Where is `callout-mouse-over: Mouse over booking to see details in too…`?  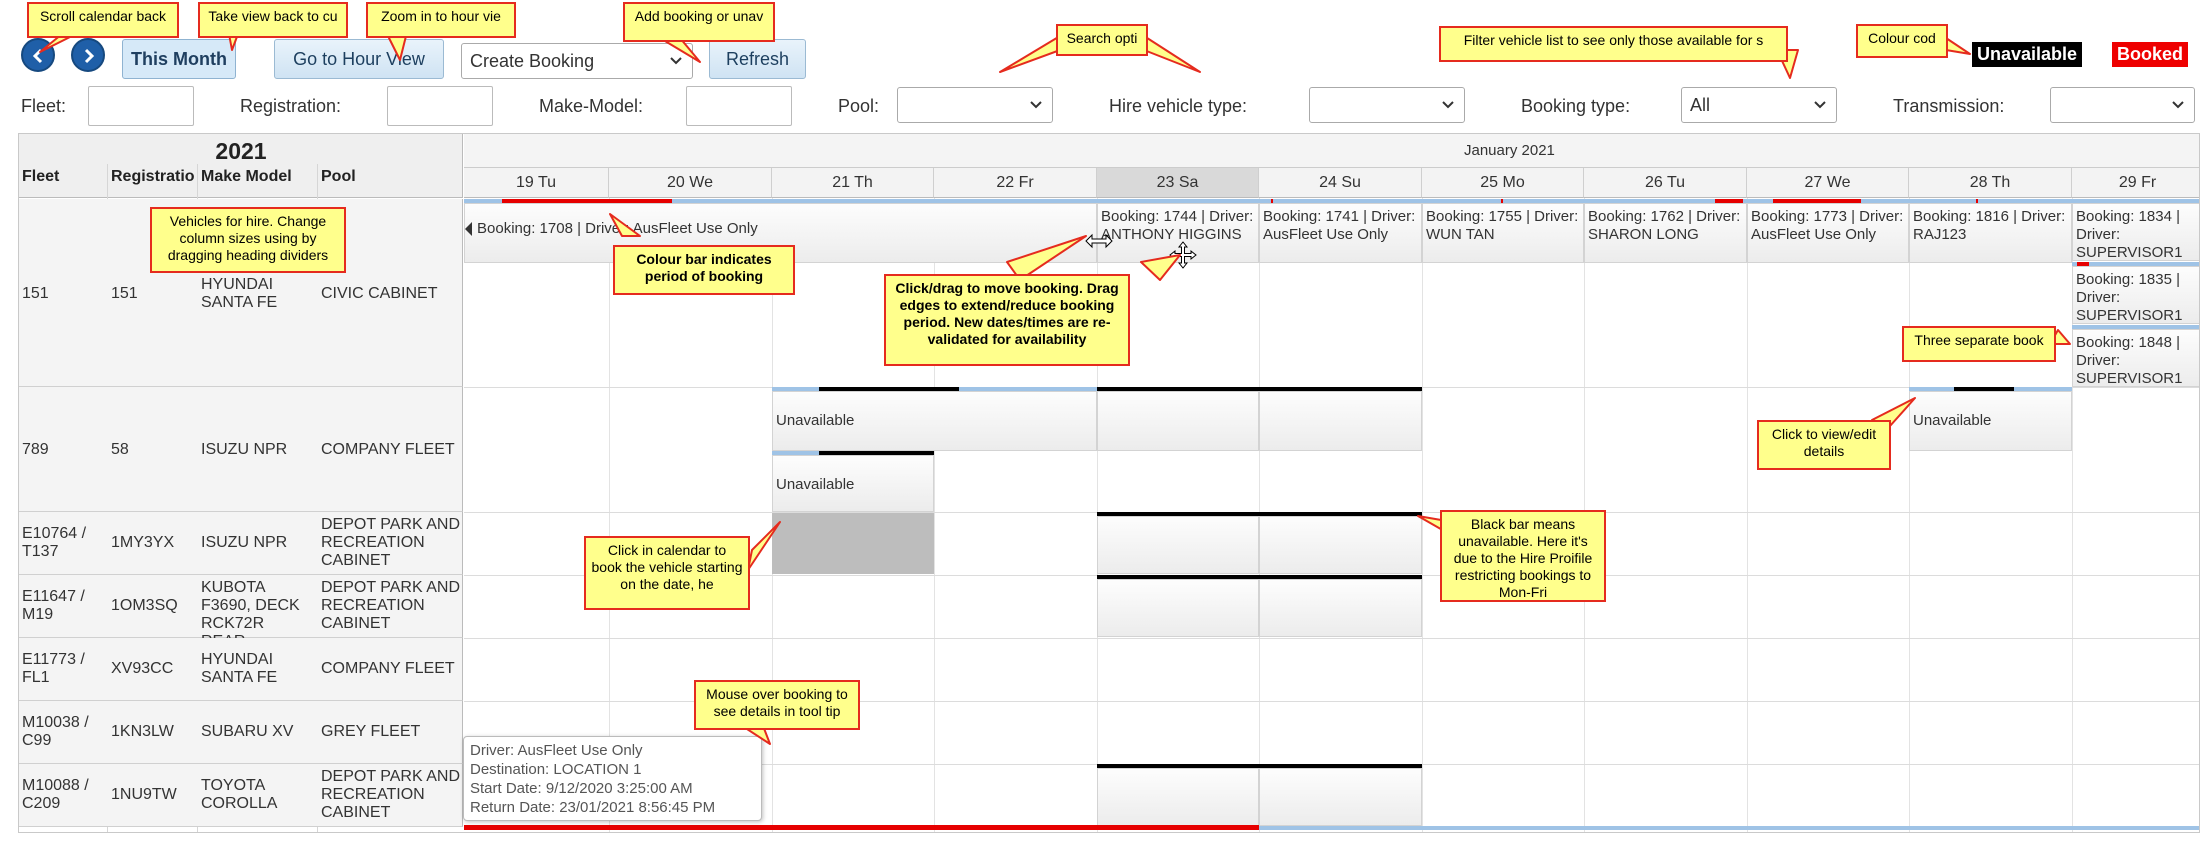 callout-mouse-over: Mouse over booking to see details in too… is located at coordinates (777, 705).